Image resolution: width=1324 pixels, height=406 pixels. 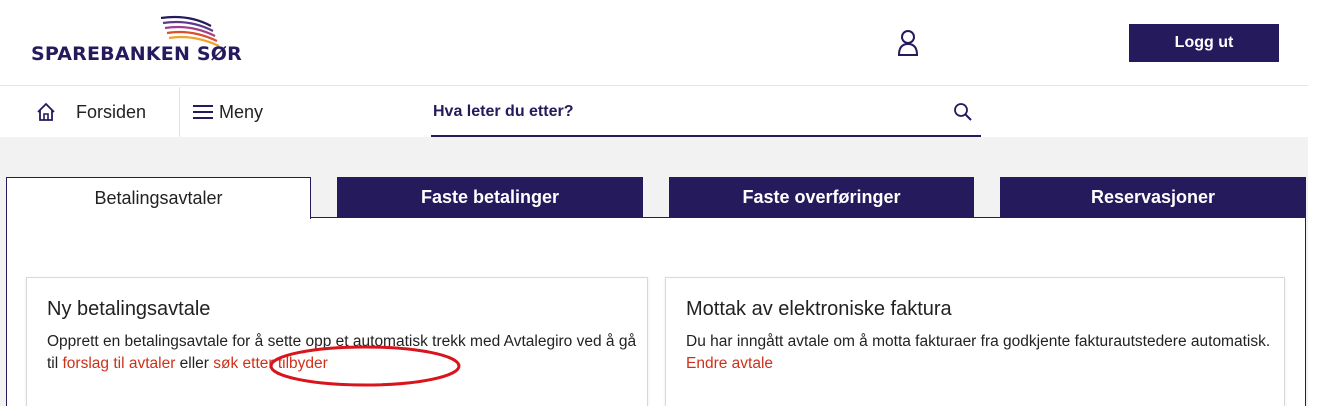 What do you see at coordinates (129, 309) in the screenshot?
I see `card-title: Ny betalingsavtale` at bounding box center [129, 309].